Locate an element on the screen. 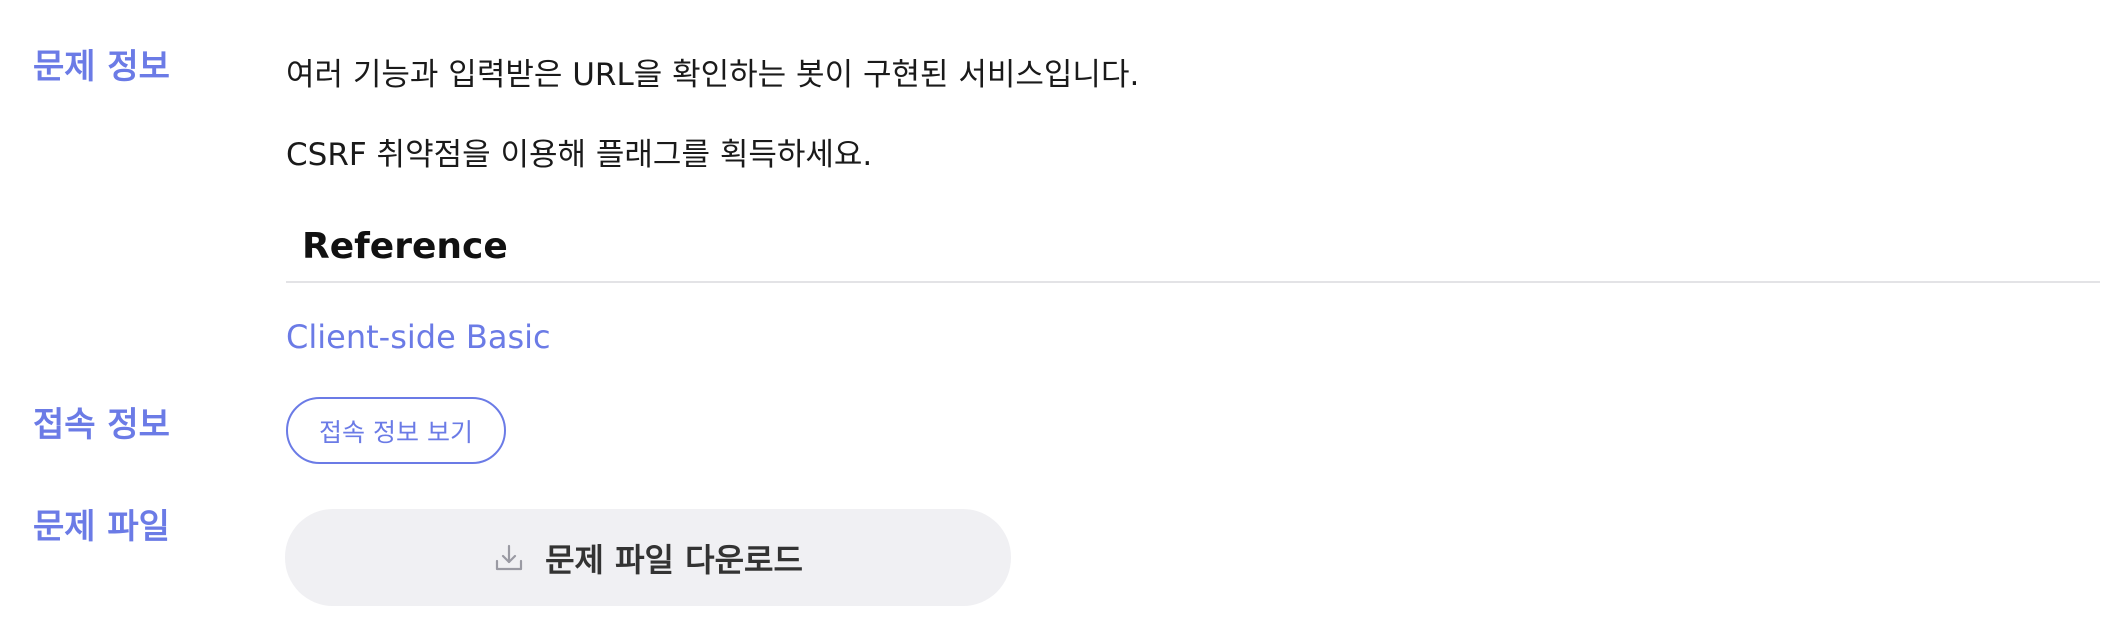 The image size is (2116, 632). view-access-info-button-label: 접속 정보 보기 is located at coordinates (396, 432).